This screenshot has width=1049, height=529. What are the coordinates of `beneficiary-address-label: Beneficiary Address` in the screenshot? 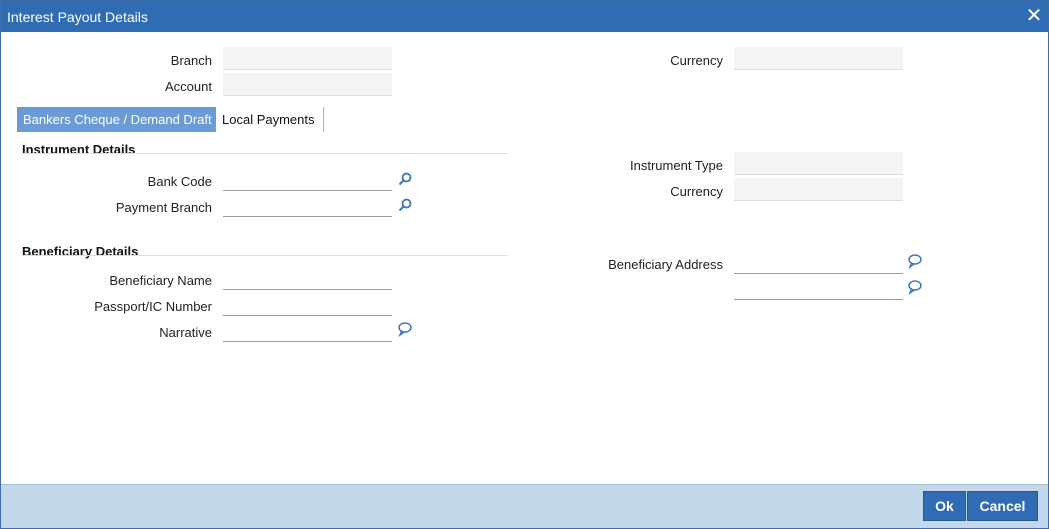 It's located at (665, 264).